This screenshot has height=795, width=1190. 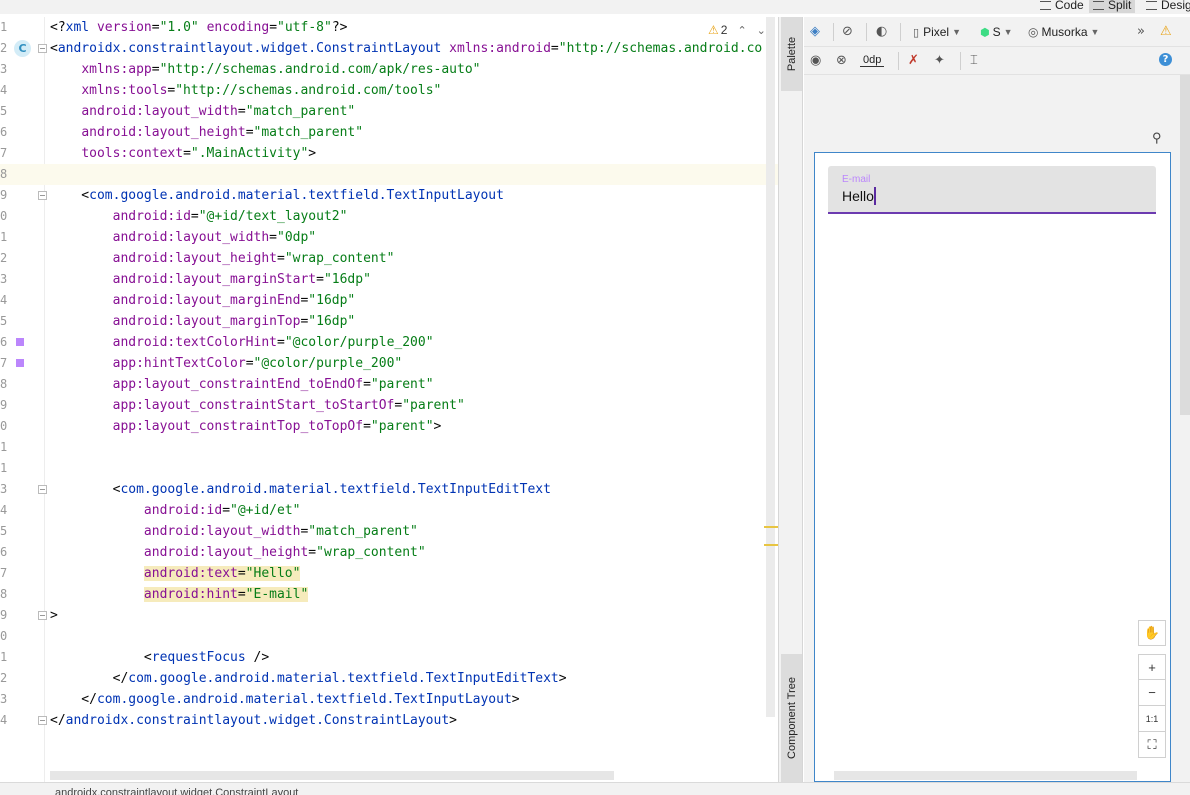 What do you see at coordinates (389, 573) in the screenshot?
I see `code-line: 7 android:text="Hello"` at bounding box center [389, 573].